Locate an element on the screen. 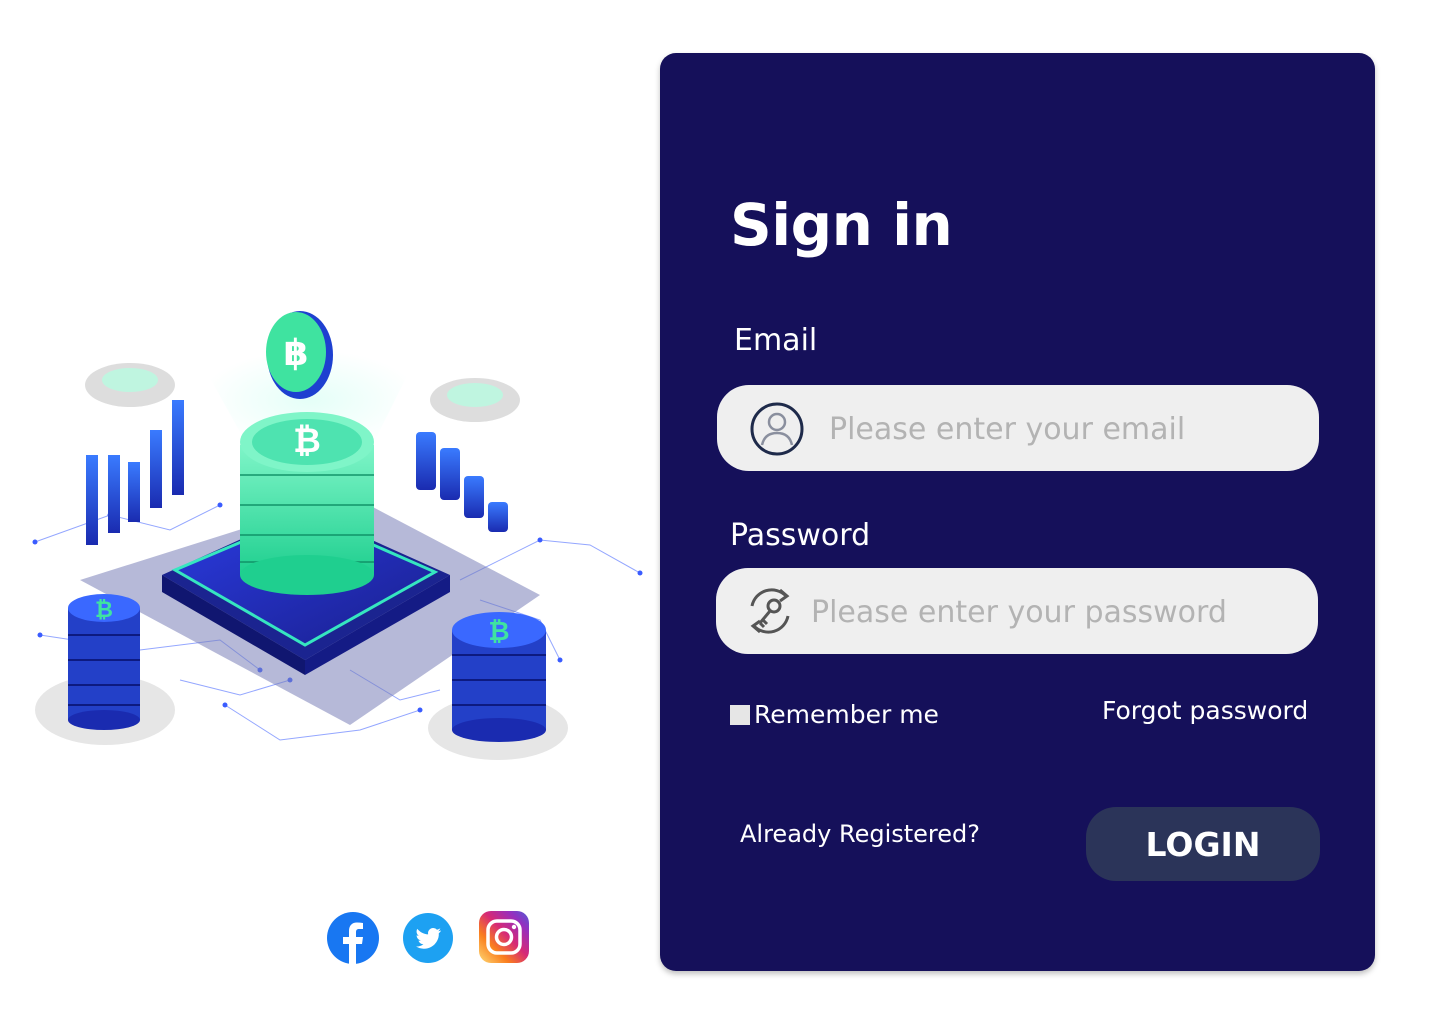 The height and width of the screenshot is (1024, 1440). email-input is located at coordinates (1064, 429).